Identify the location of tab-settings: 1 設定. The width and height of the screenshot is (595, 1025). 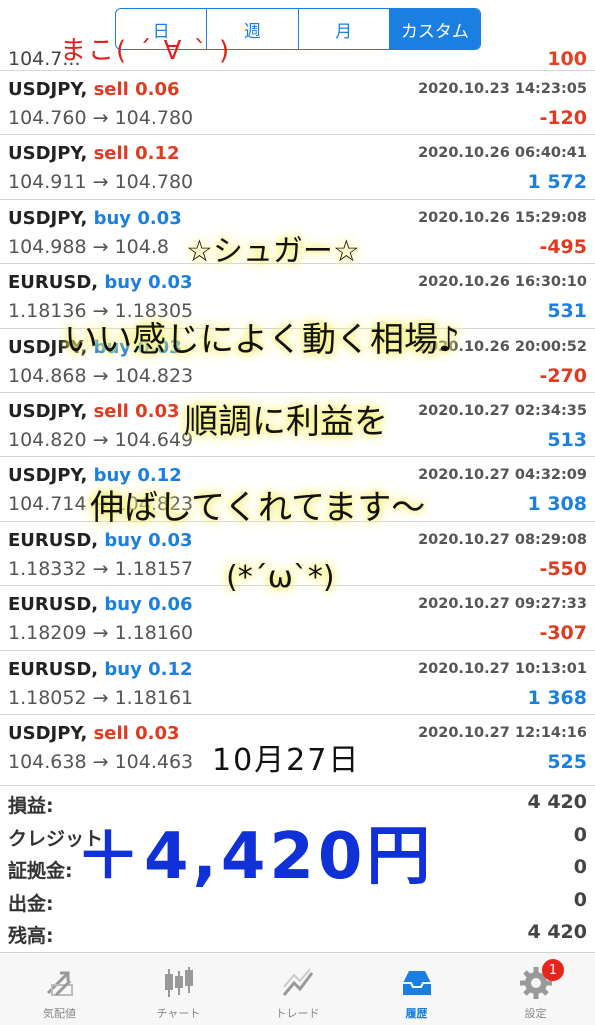
(535, 989).